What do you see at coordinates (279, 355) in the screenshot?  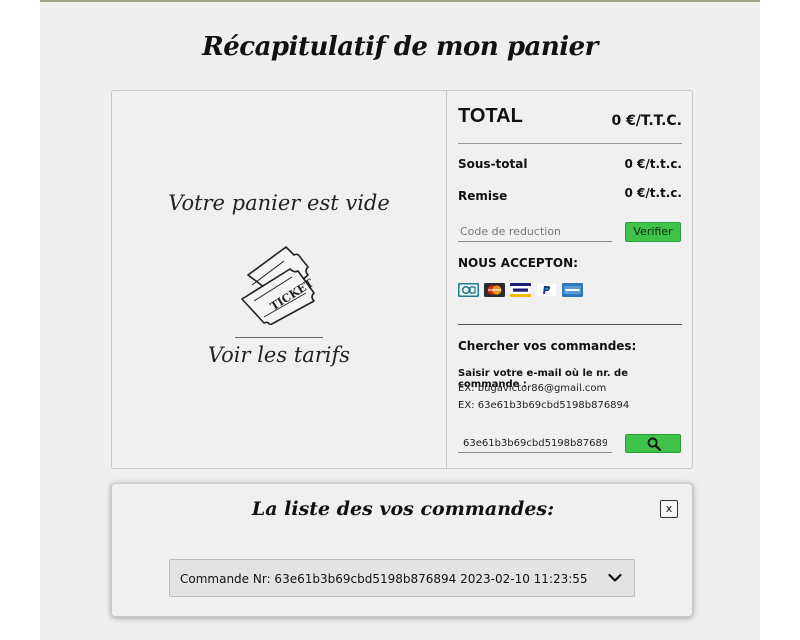 I see `view-prices-link: Voir les tarifs` at bounding box center [279, 355].